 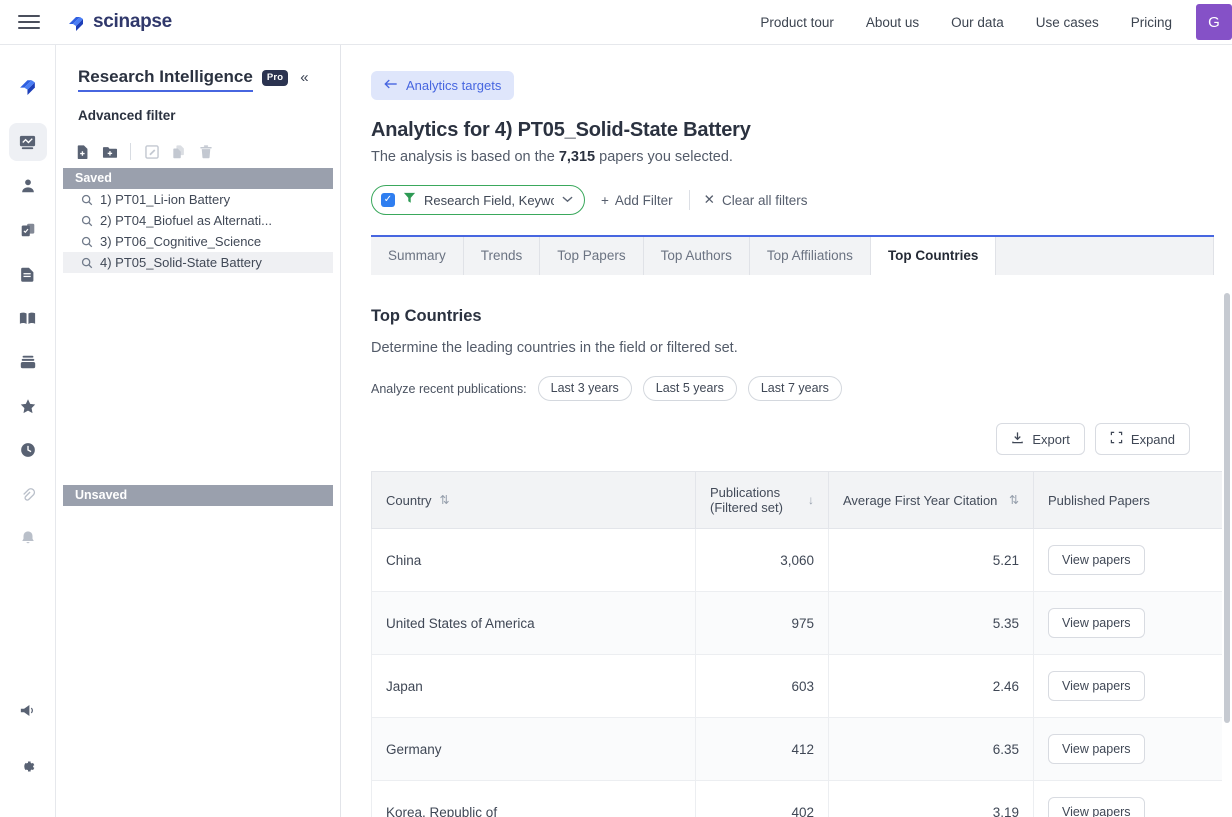 I want to click on rail-item-authors, so click(x=28, y=186).